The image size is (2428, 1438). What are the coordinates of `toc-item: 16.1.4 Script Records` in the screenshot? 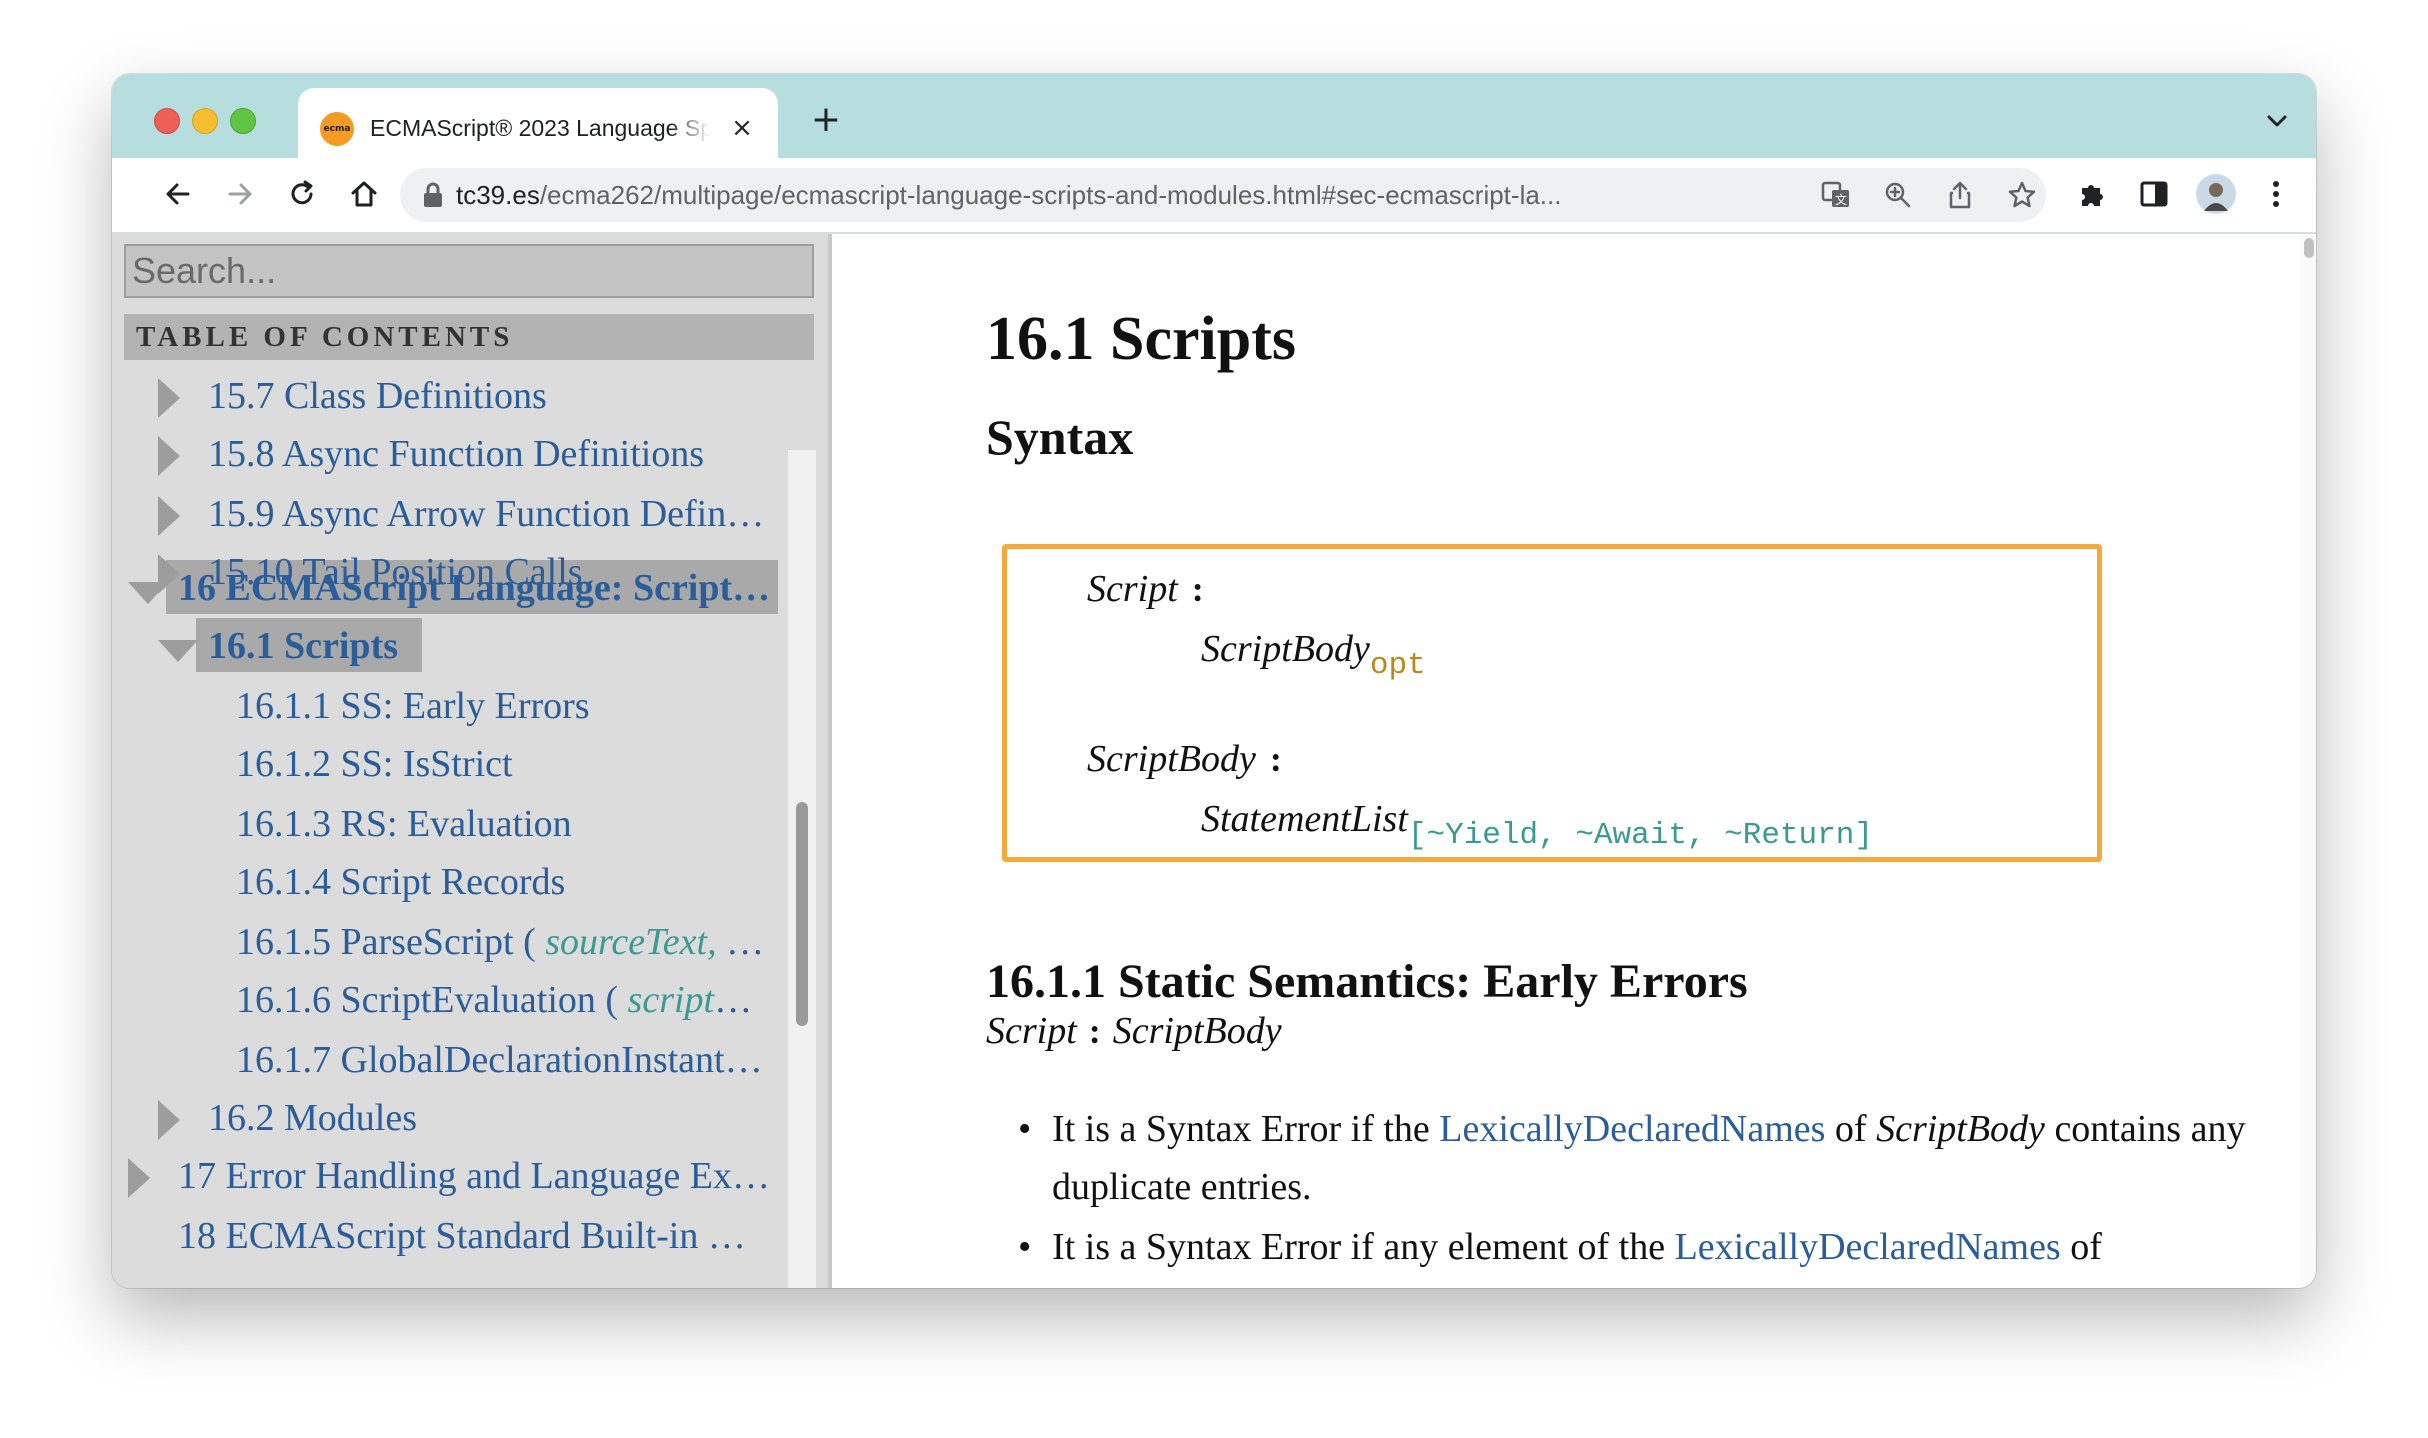 It's located at (504, 882).